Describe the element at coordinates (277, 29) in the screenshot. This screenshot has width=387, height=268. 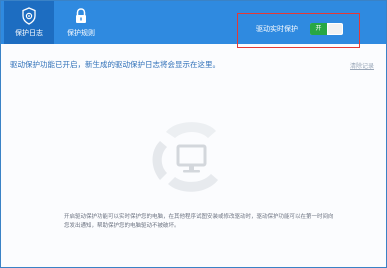
I see `driver-protection-label: 驱动实时保护` at that location.